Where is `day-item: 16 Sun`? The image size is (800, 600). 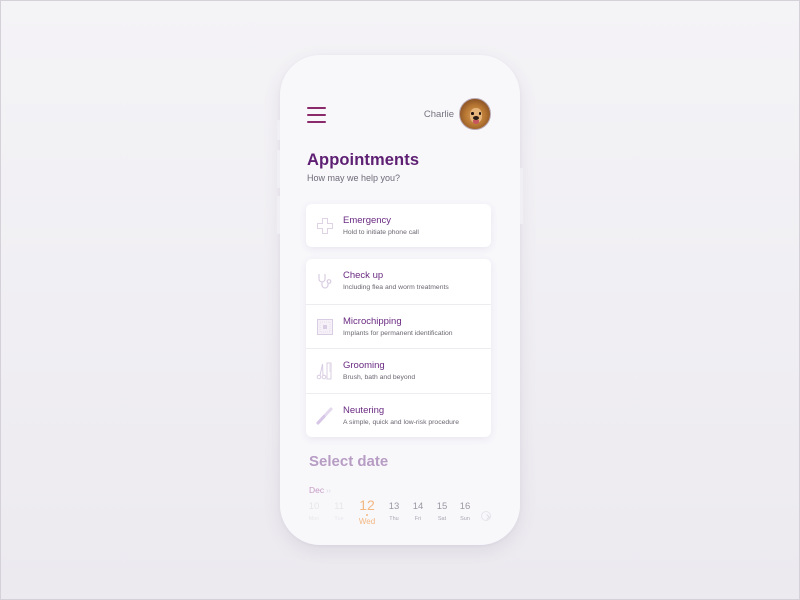 day-item: 16 Sun is located at coordinates (465, 511).